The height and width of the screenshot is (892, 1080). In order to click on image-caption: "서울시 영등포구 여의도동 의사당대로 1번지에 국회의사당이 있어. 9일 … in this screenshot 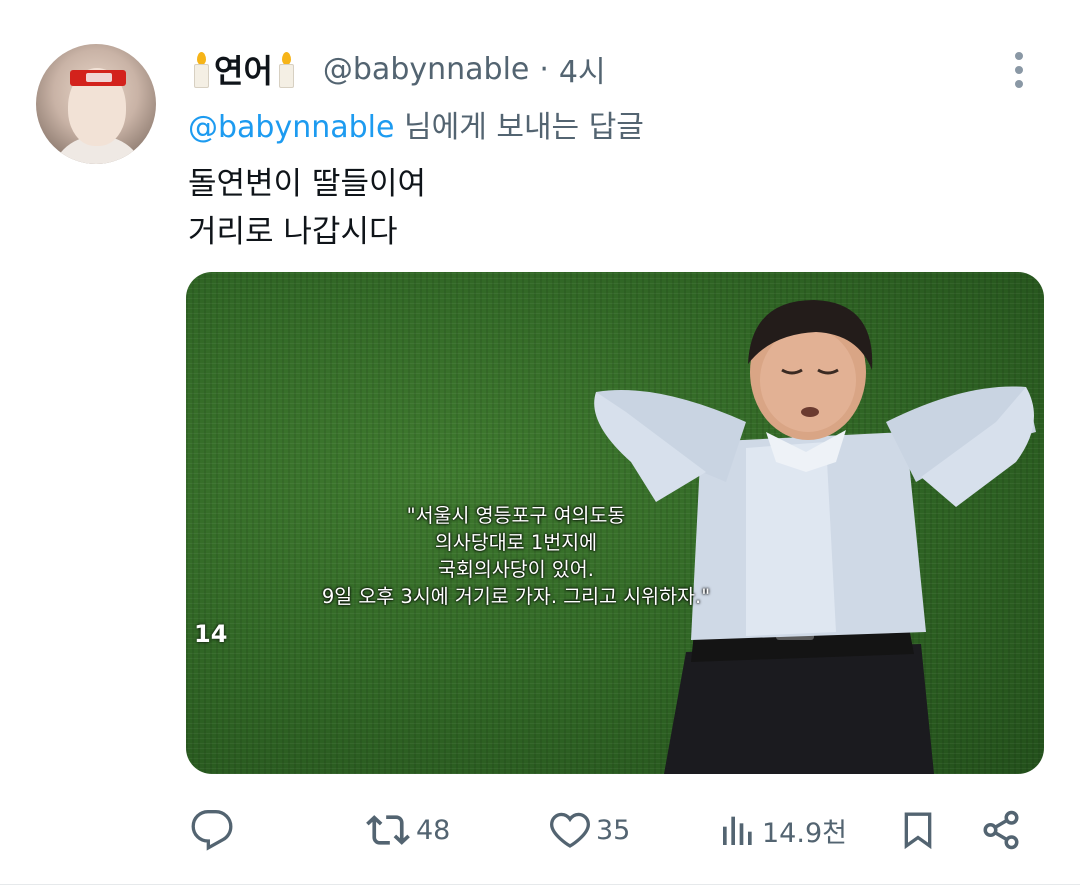, I will do `click(516, 556)`.